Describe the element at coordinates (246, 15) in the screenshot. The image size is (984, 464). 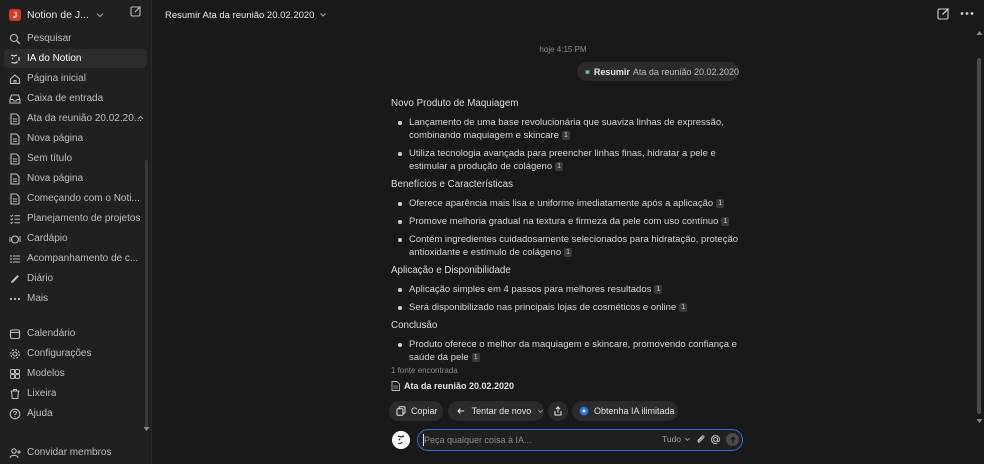
I see `page-title: Resumir Ata da reunião 20.02.2020` at that location.